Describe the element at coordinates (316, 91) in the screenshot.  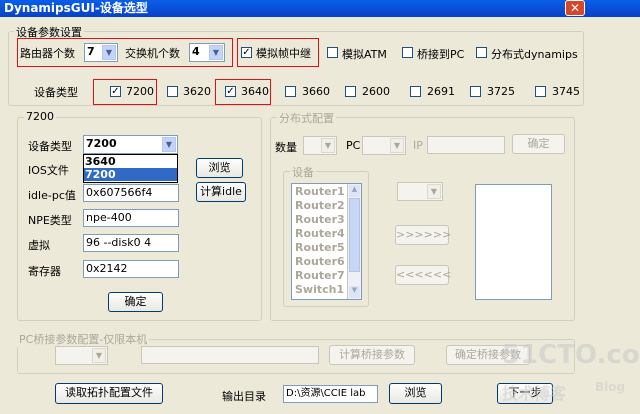
I see `type-3660-label: 3660` at that location.